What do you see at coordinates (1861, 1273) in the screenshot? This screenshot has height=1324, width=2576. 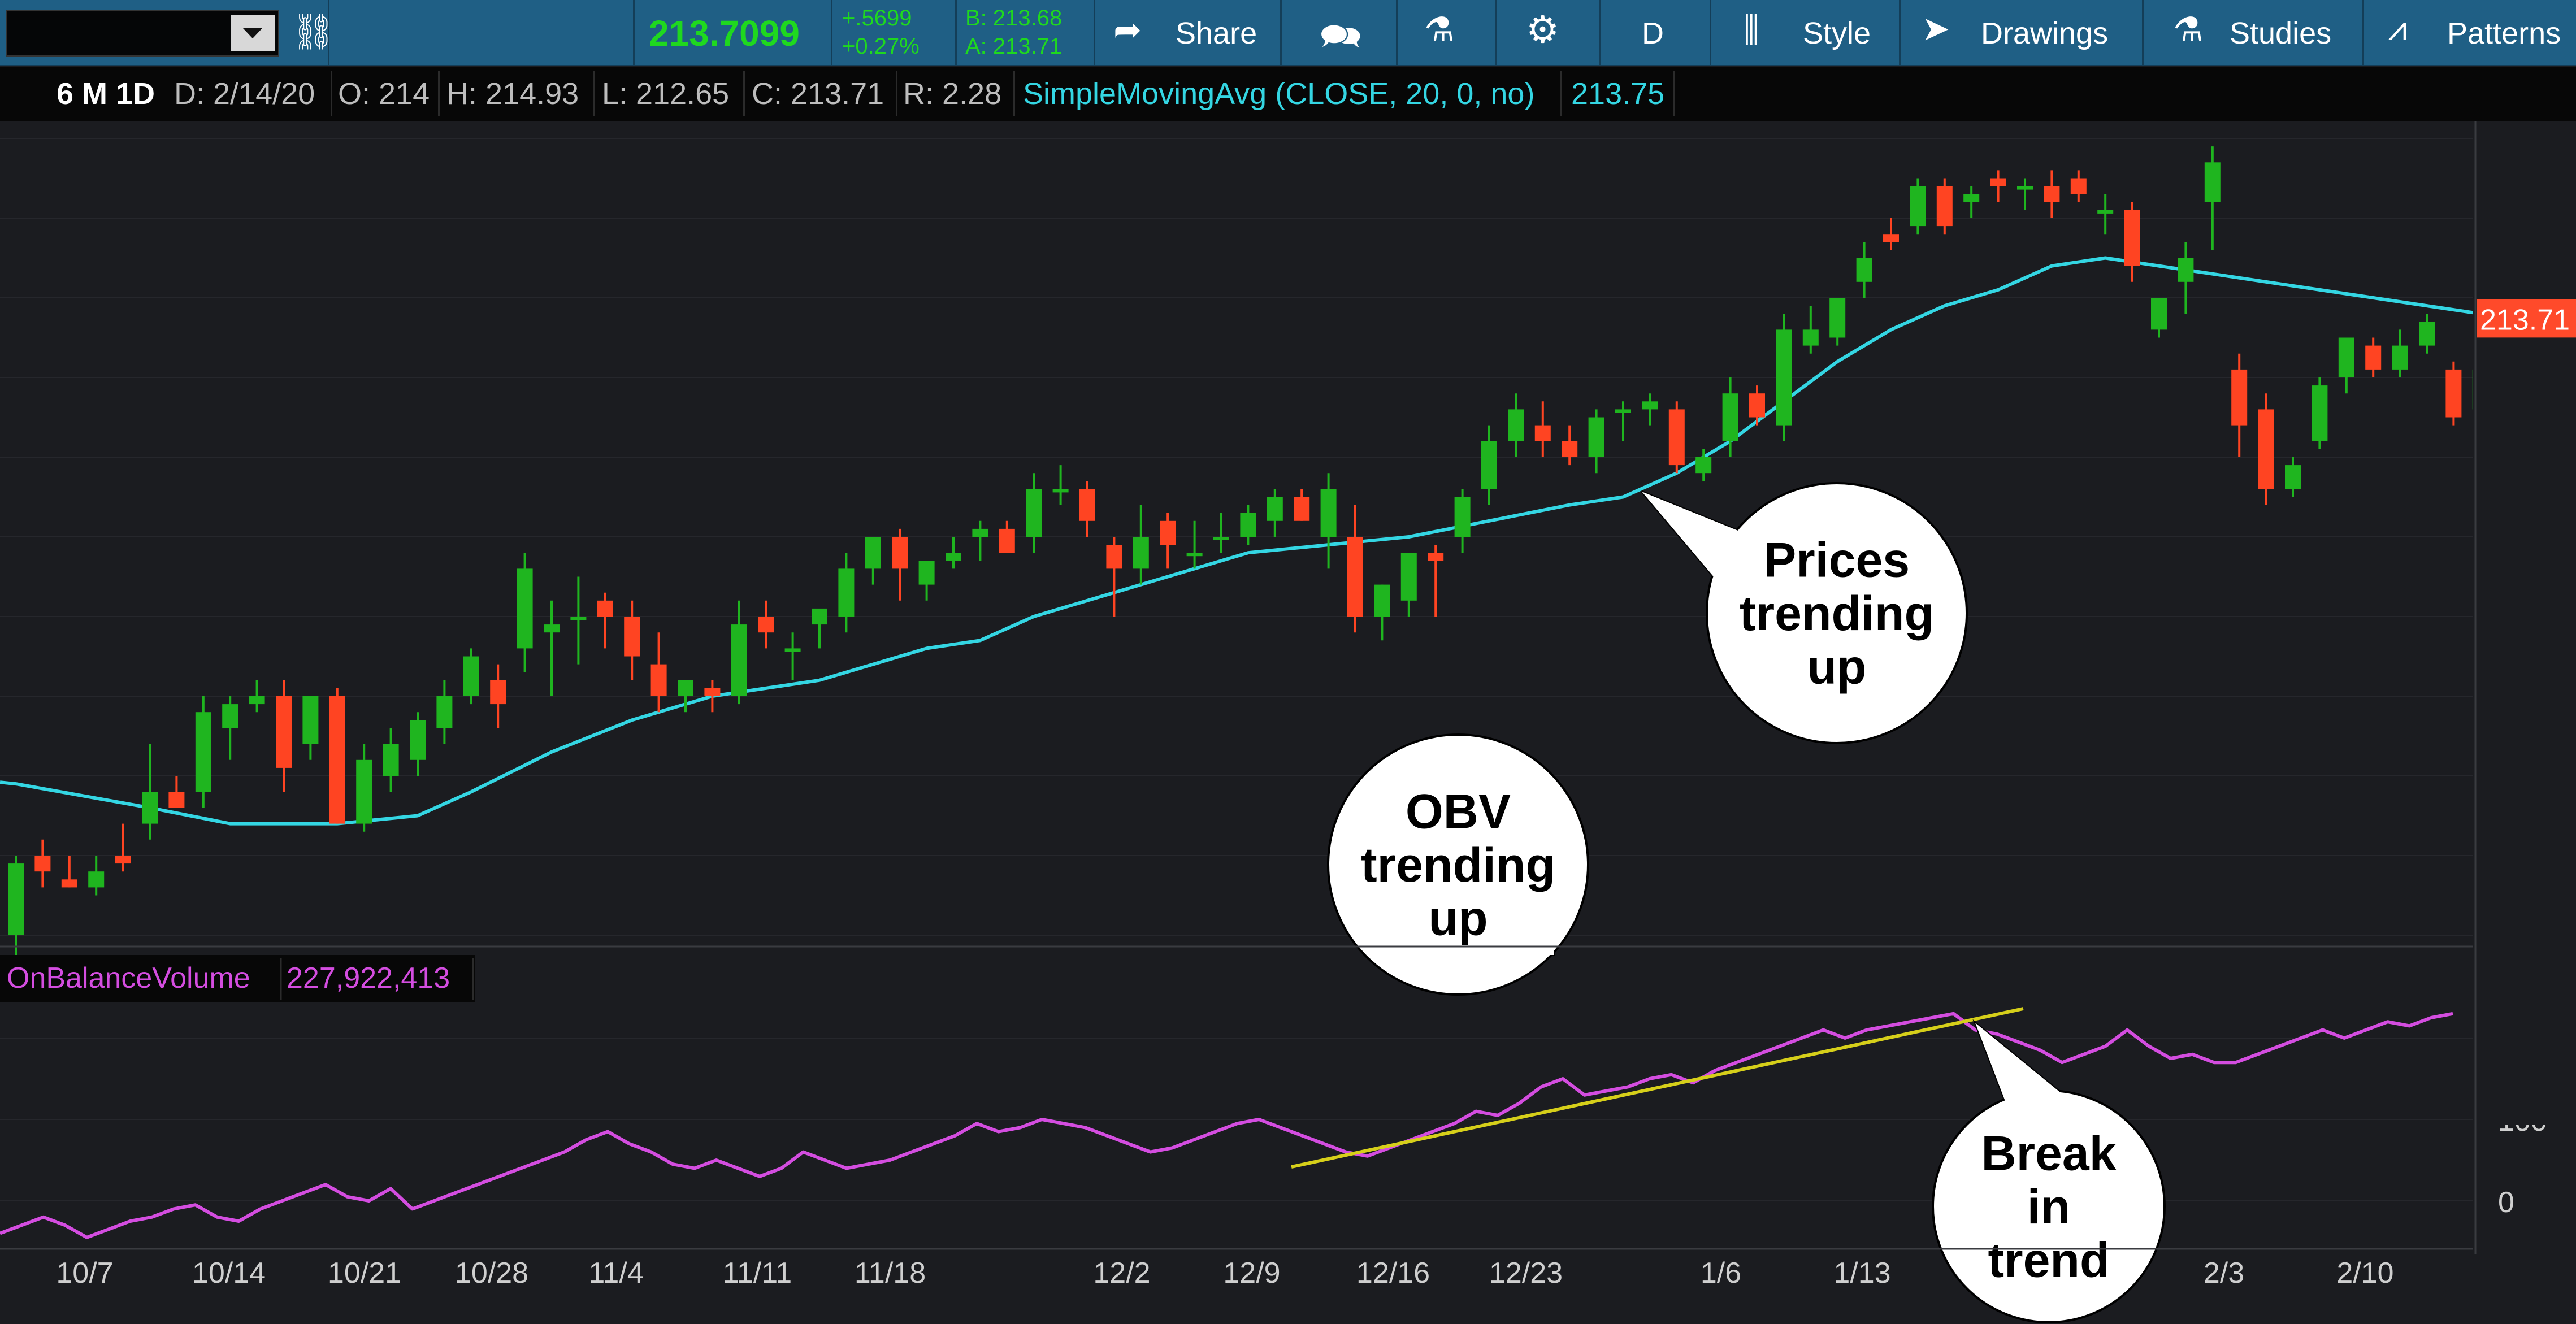 I see `x-axis-label: 1/13` at bounding box center [1861, 1273].